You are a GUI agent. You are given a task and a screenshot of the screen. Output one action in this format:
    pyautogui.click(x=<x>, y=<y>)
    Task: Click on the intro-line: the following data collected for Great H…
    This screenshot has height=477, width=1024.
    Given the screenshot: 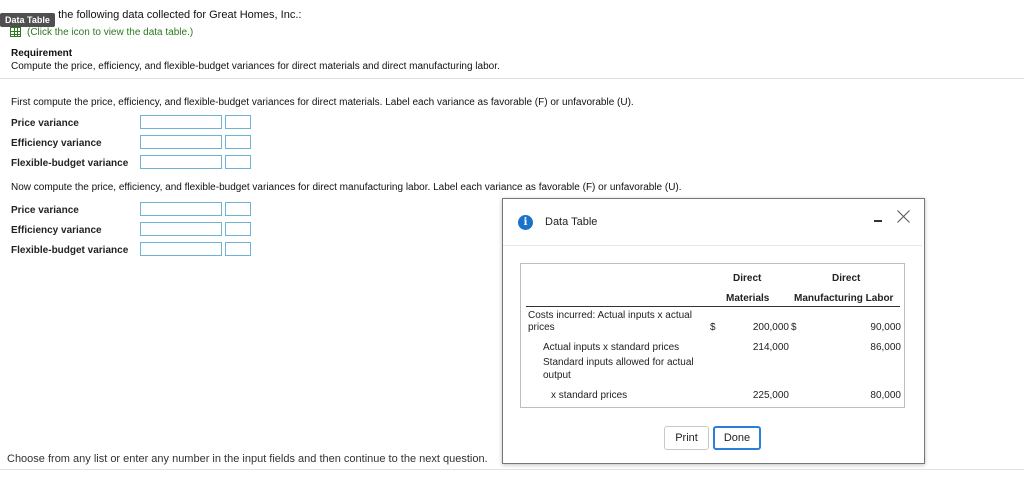 What is the action you would take?
    pyautogui.click(x=180, y=15)
    